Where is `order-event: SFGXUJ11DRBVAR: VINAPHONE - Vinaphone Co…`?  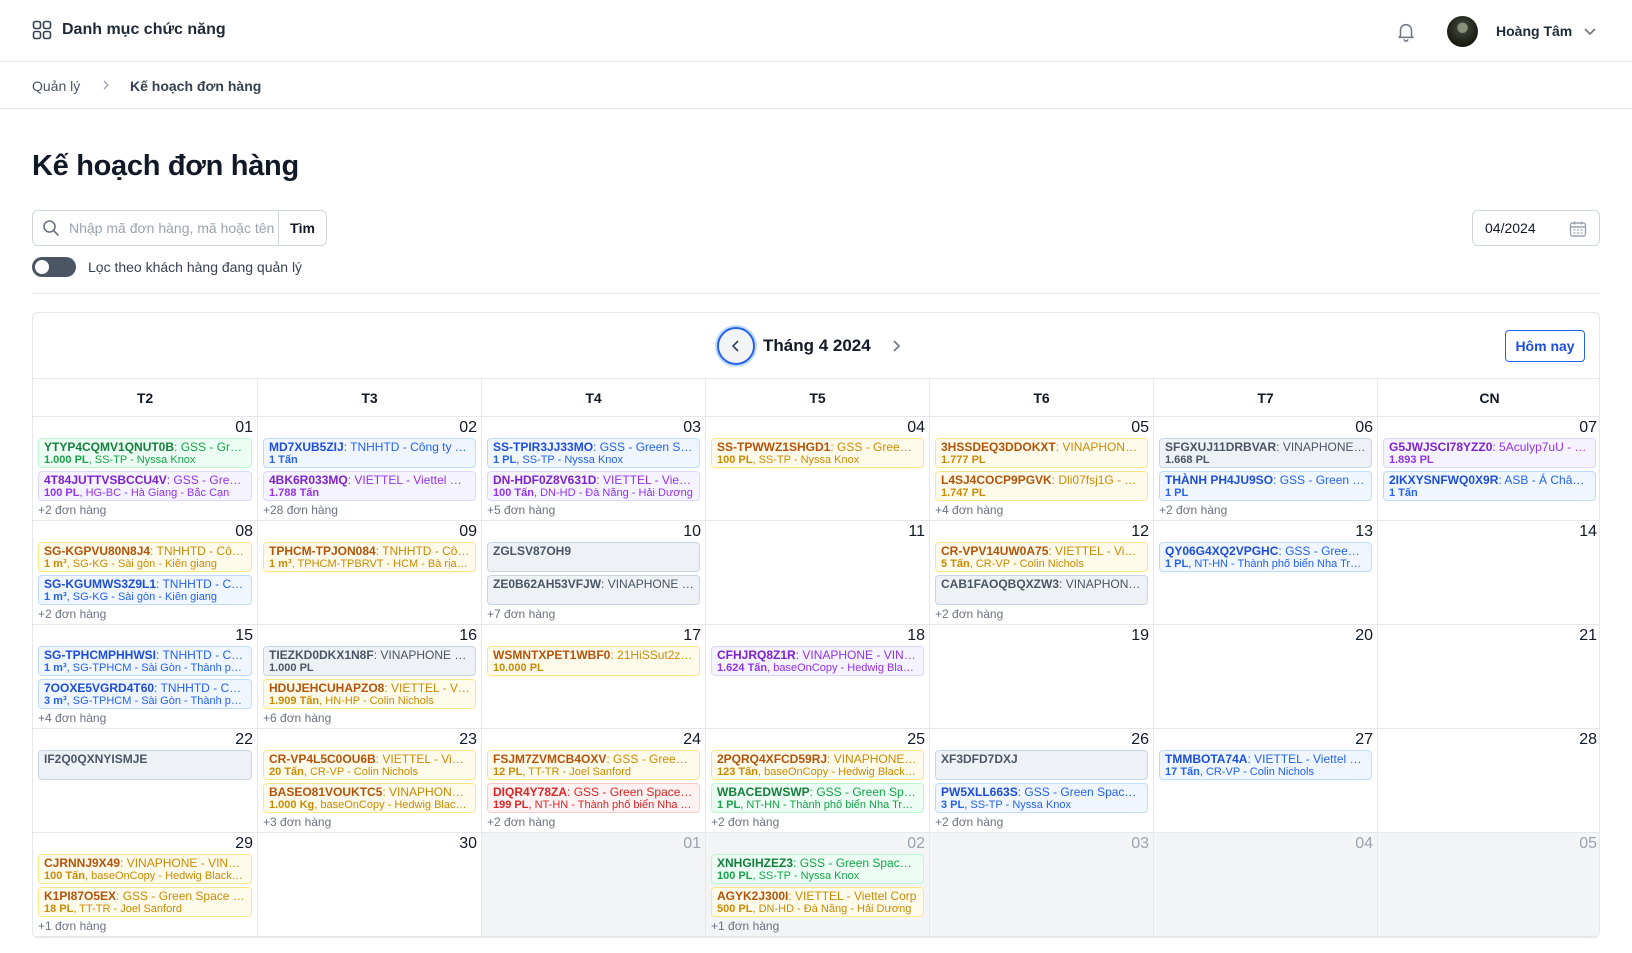
order-event: SFGXUJ11DRBVAR: VINAPHONE - Vinaphone Co… is located at coordinates (1265, 453).